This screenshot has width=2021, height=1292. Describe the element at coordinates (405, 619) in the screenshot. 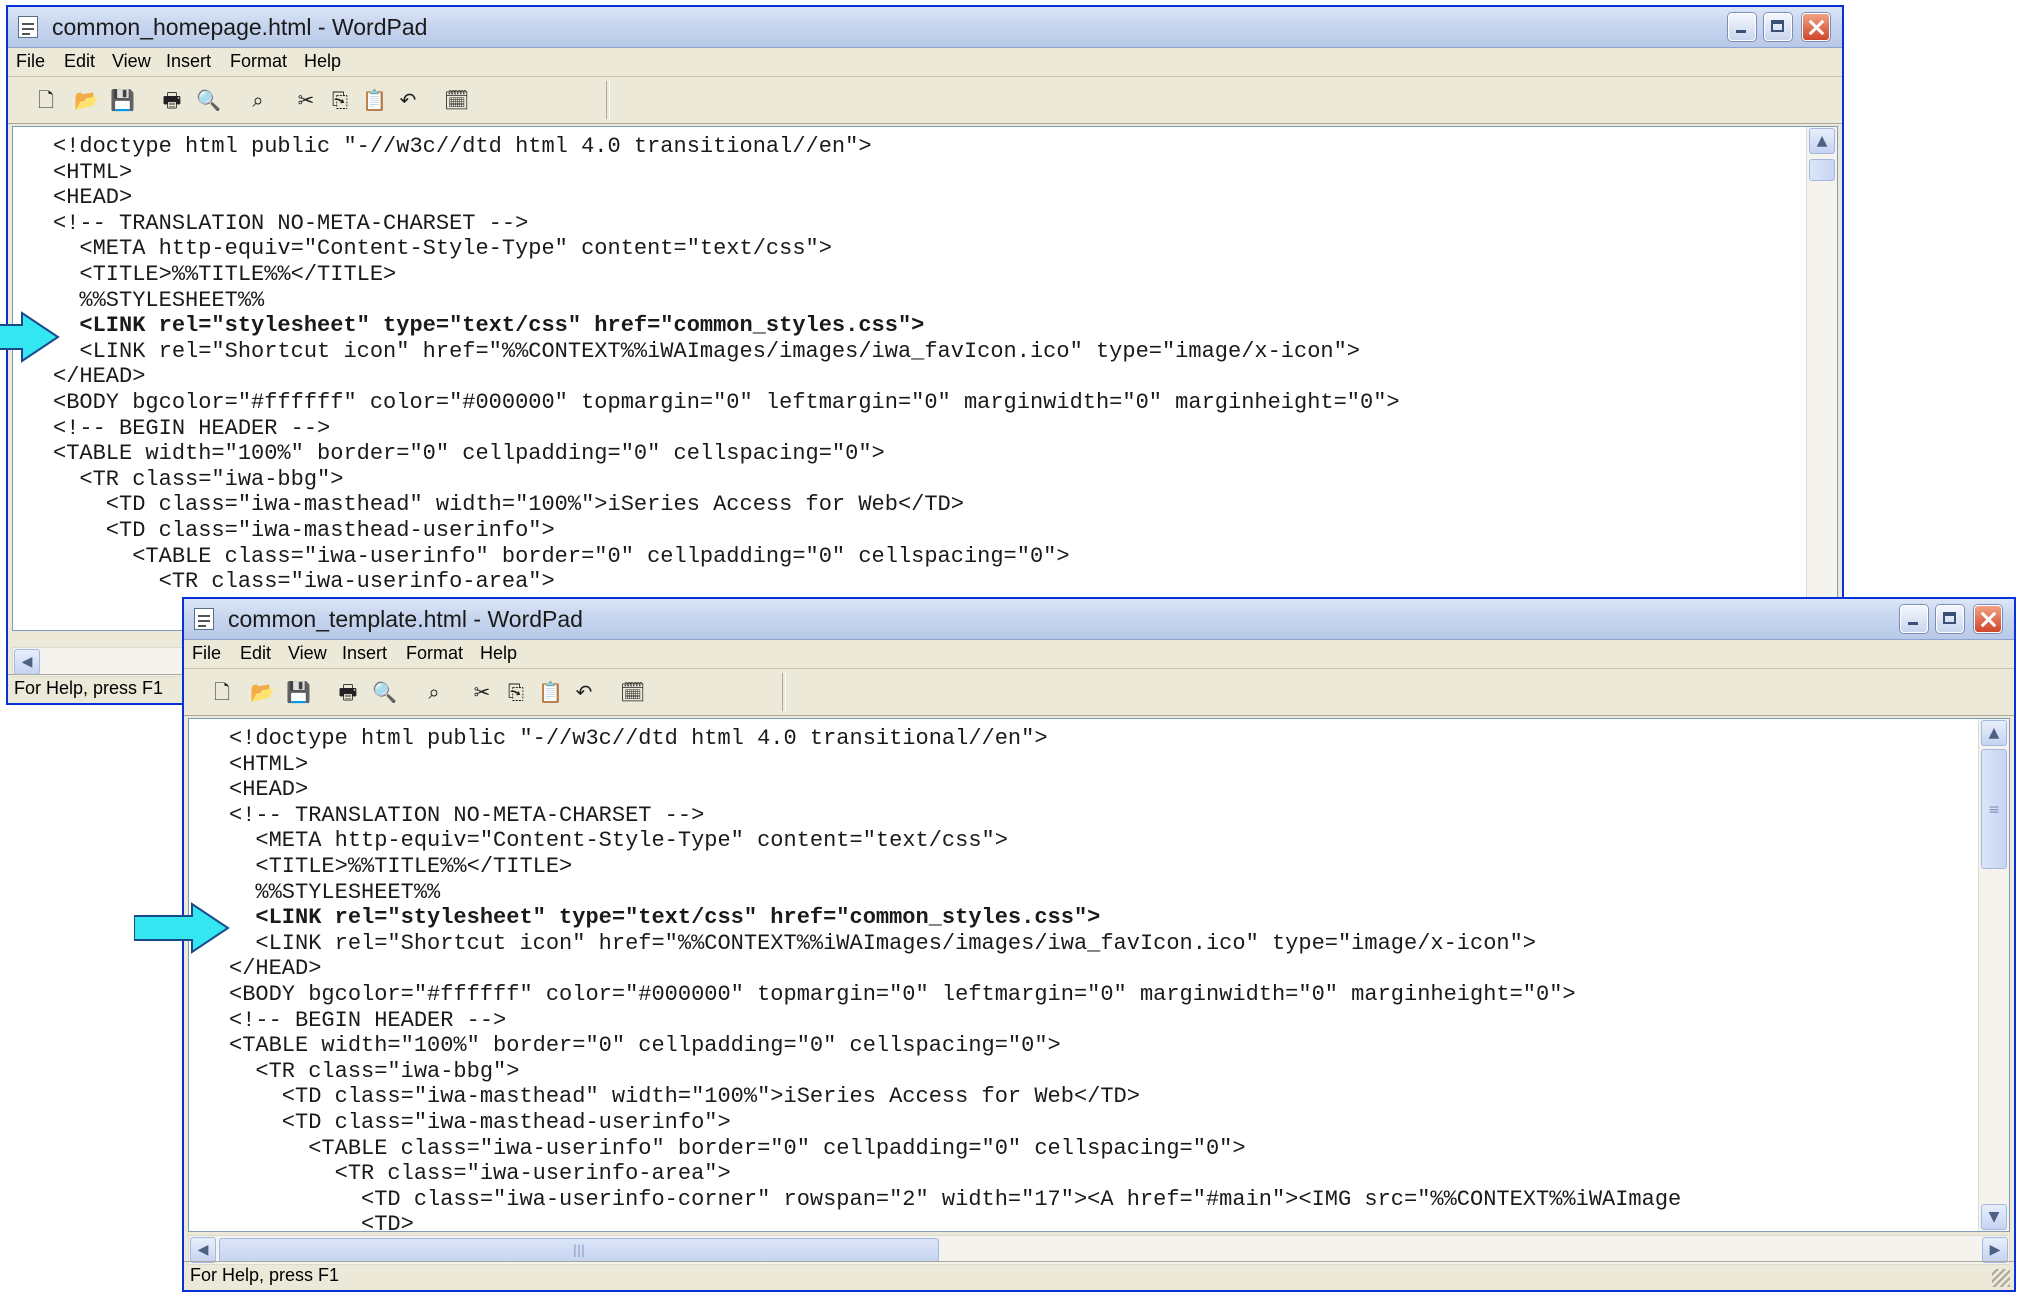

I see `window-title: common_template.html - WordPad` at that location.